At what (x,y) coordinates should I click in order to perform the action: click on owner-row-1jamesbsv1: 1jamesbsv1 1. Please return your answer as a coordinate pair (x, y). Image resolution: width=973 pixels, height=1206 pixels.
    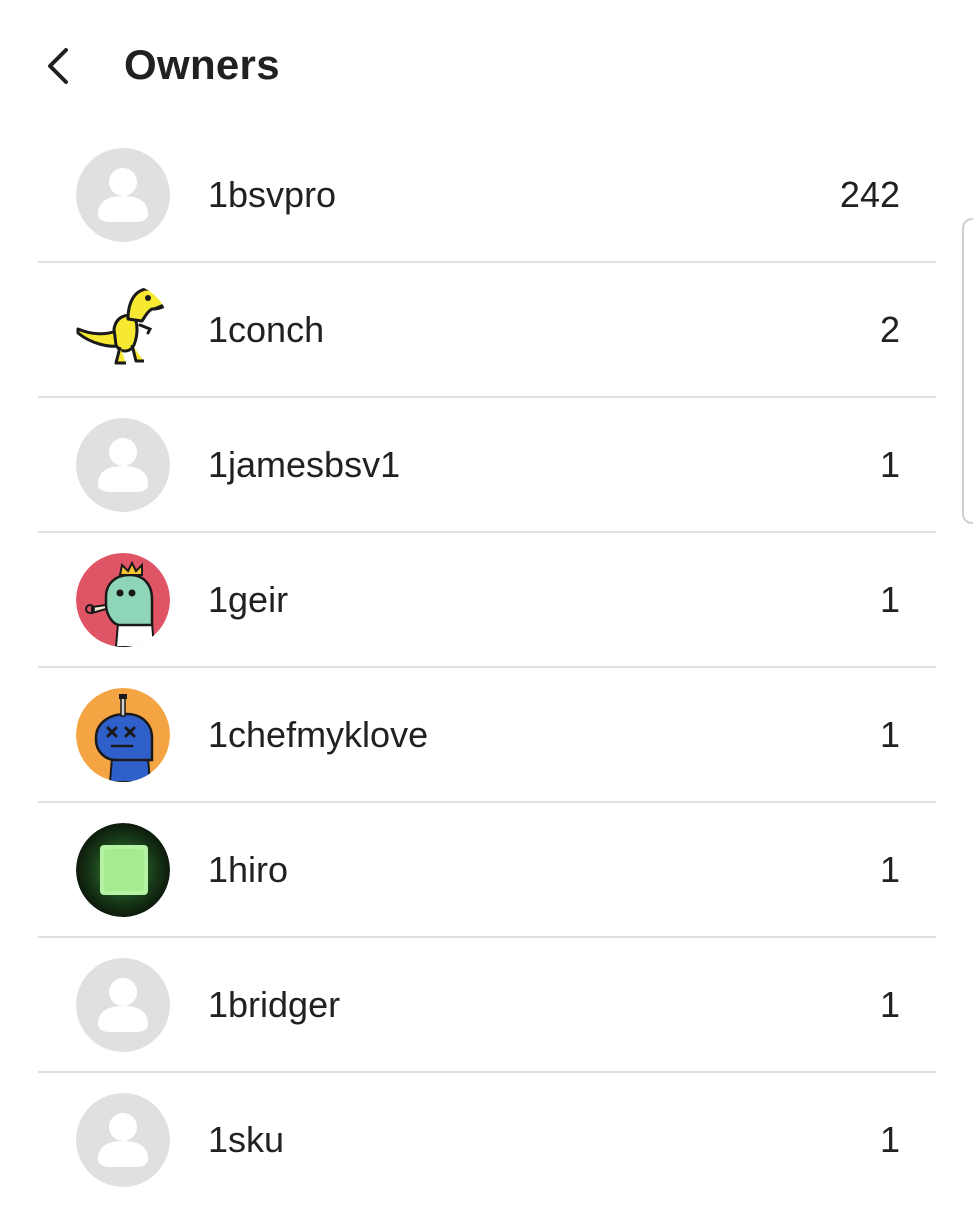
    Looking at the image, I should click on (487, 465).